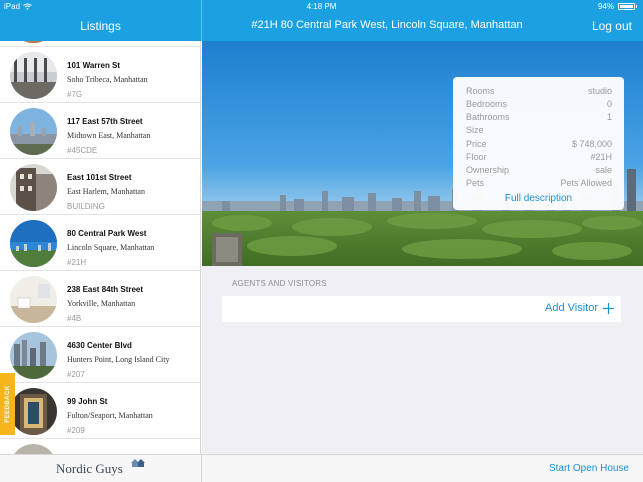  Describe the element at coordinates (100, 26) in the screenshot. I see `listings-title: Listings` at that location.